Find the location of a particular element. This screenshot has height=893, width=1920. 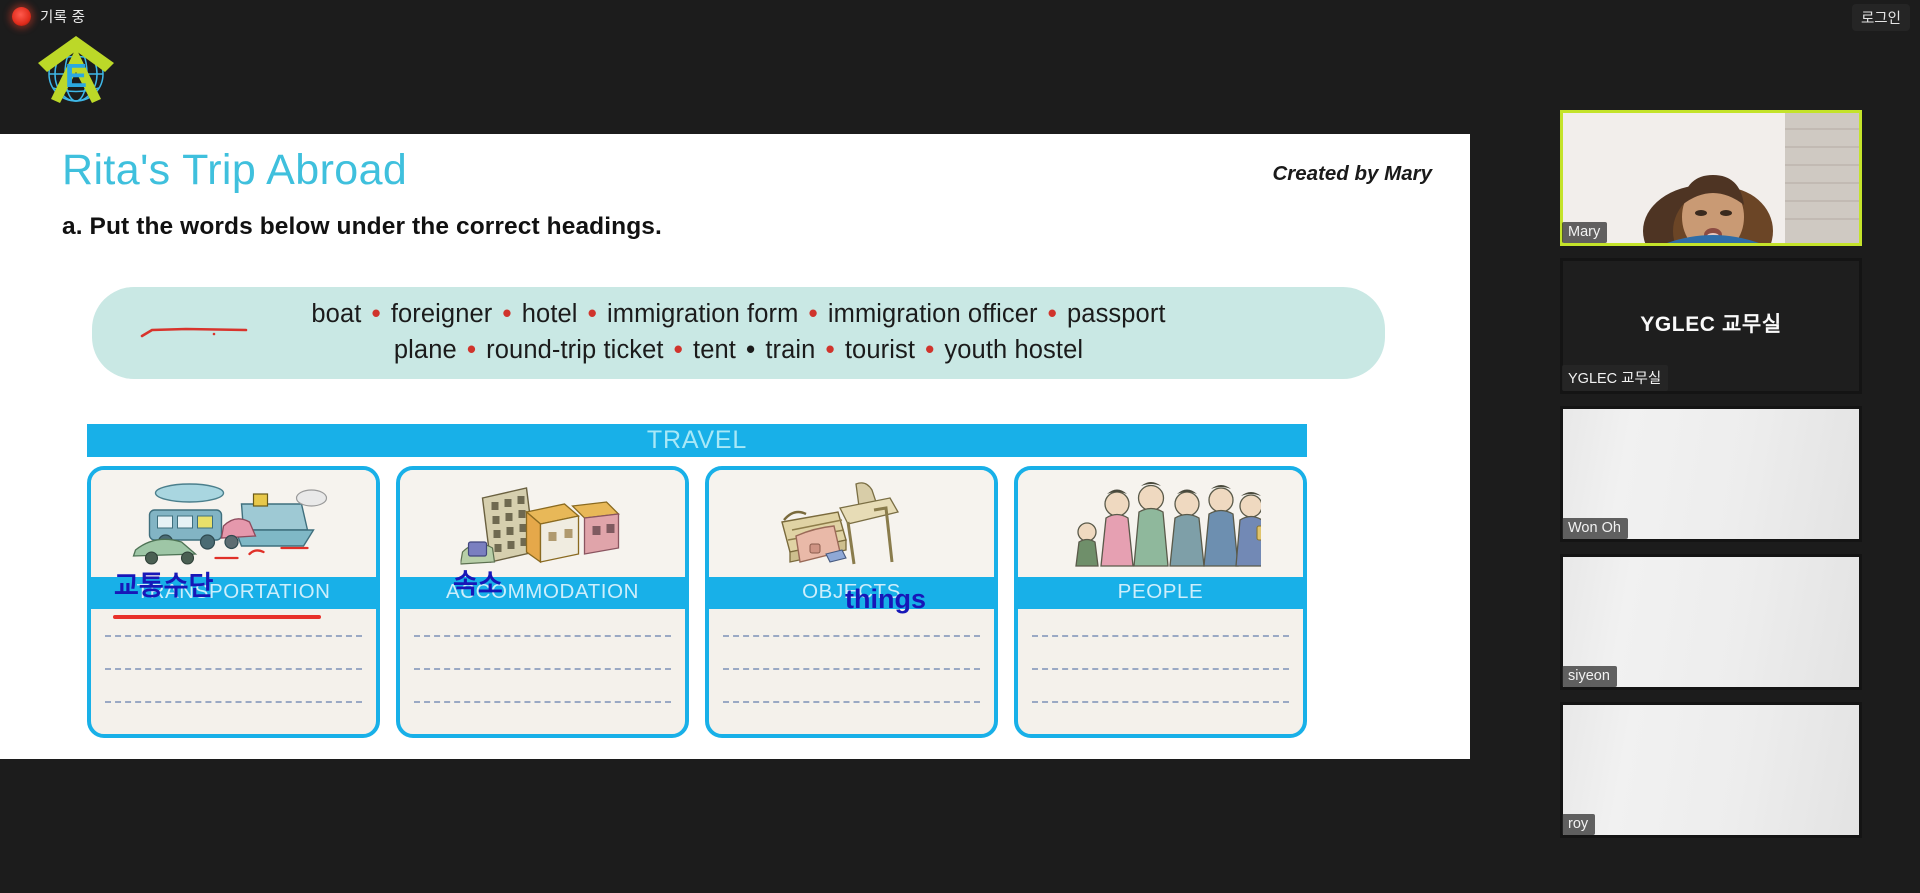

category-box: PEOPLE is located at coordinates (1160, 602).